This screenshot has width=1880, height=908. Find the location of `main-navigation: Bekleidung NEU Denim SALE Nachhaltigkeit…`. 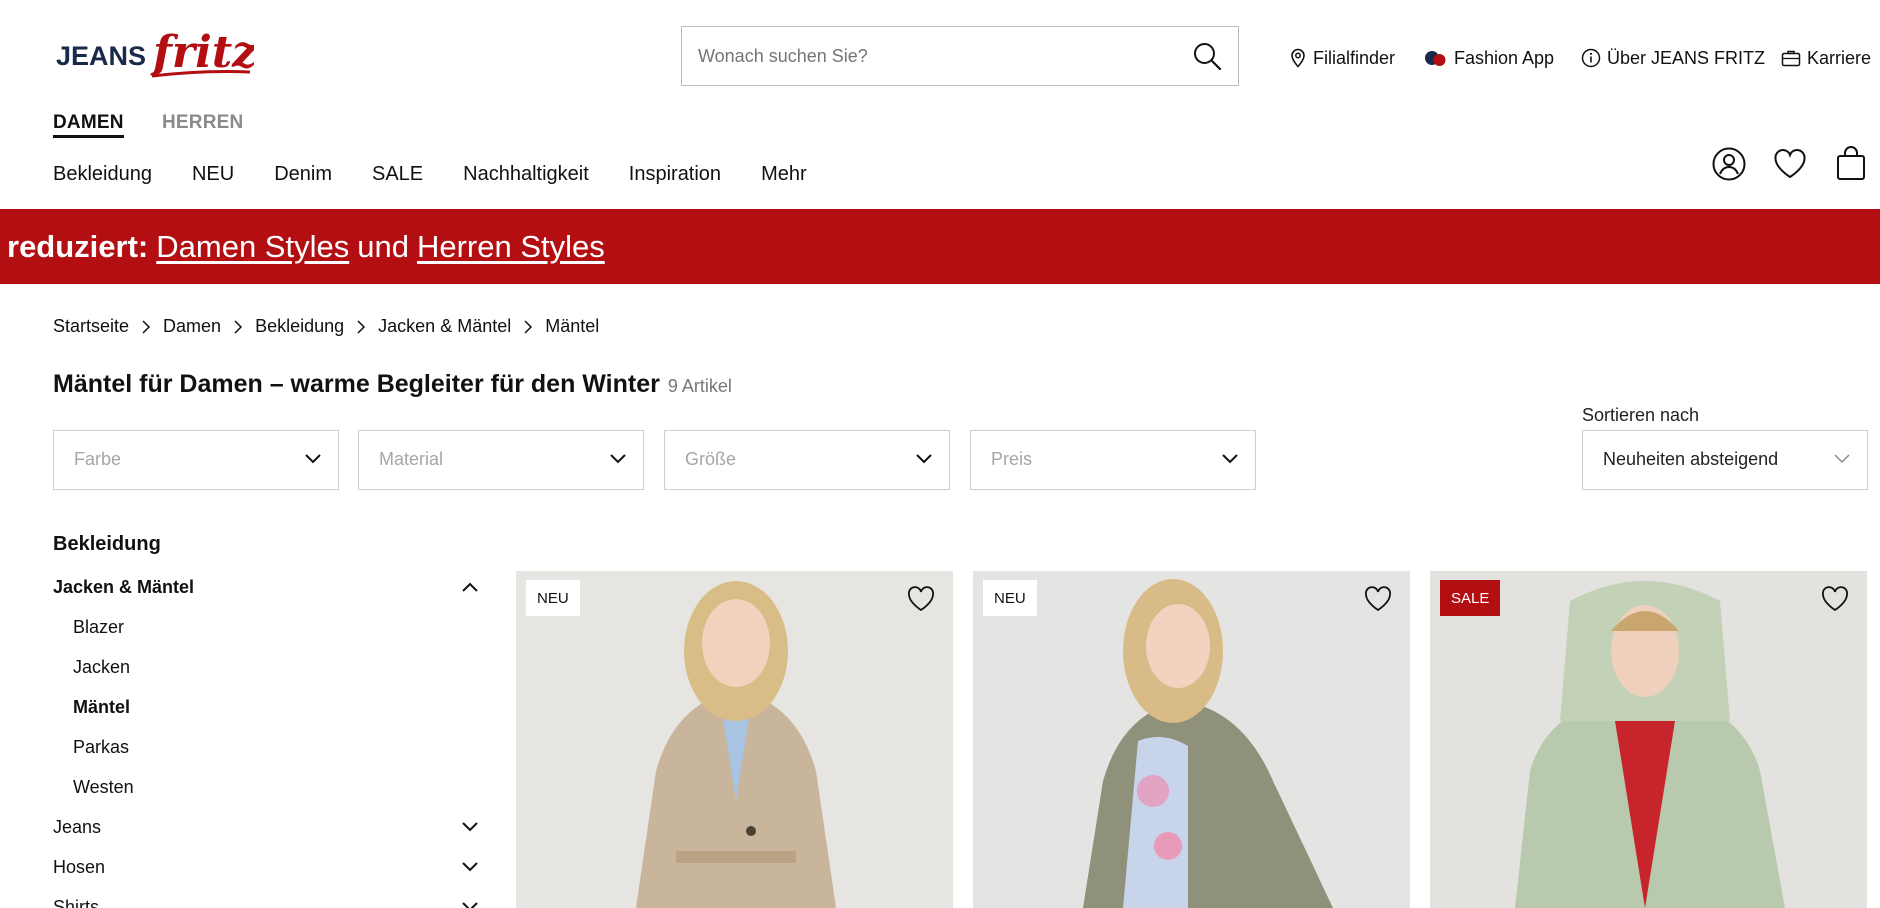

main-navigation: Bekleidung NEU Denim SALE Nachhaltigkeit… is located at coordinates (430, 174).